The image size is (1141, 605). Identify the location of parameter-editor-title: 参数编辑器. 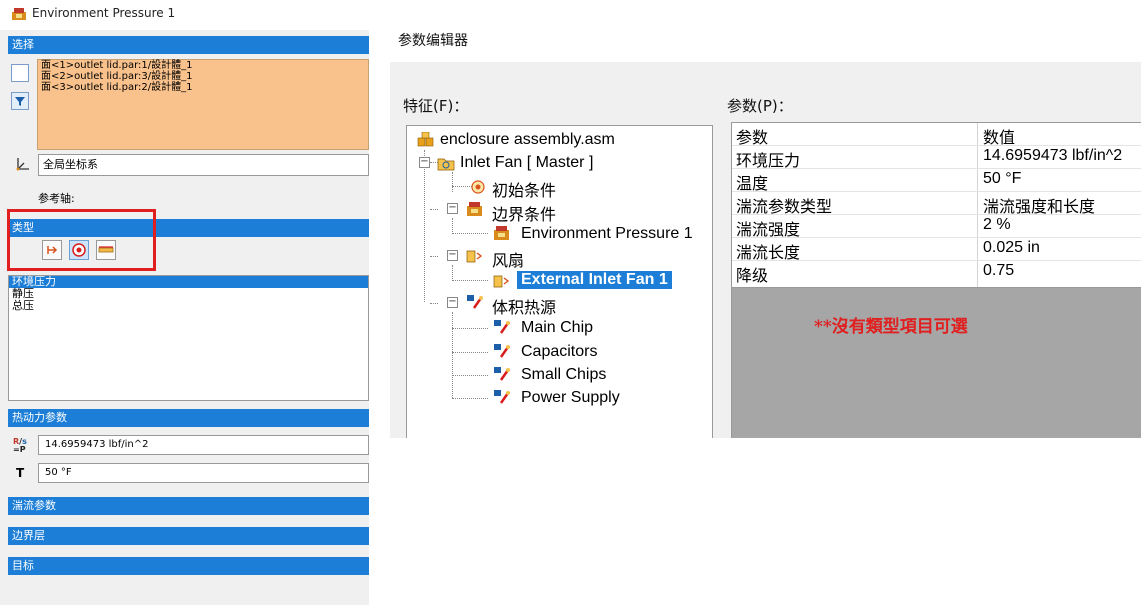
(433, 41).